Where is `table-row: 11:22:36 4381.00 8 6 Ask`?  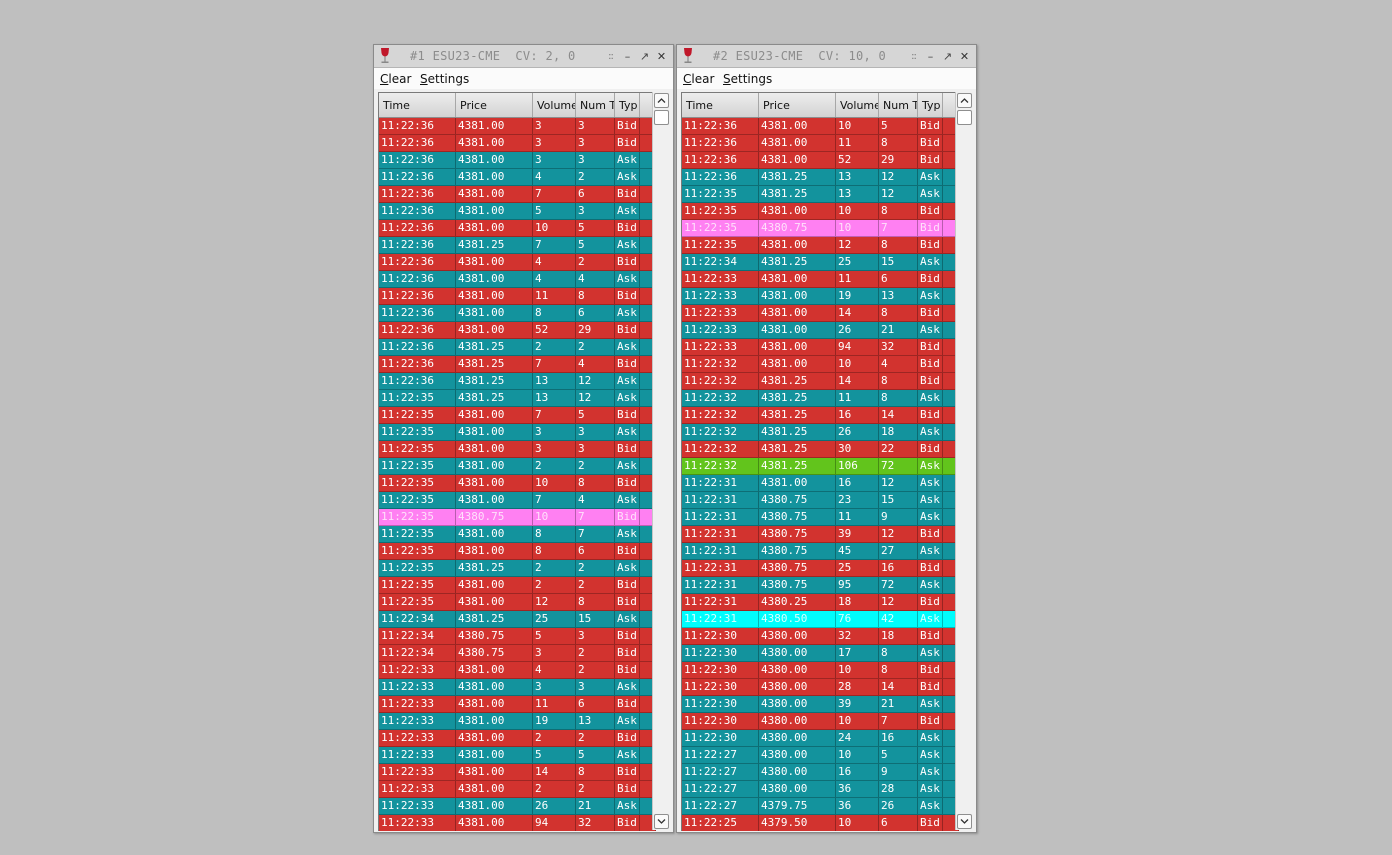
table-row: 11:22:36 4381.00 8 6 Ask is located at coordinates (517, 313).